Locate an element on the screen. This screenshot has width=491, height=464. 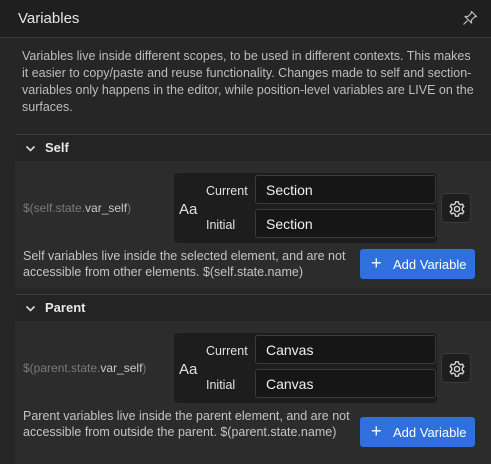
panel-header: Variables is located at coordinates (245, 19).